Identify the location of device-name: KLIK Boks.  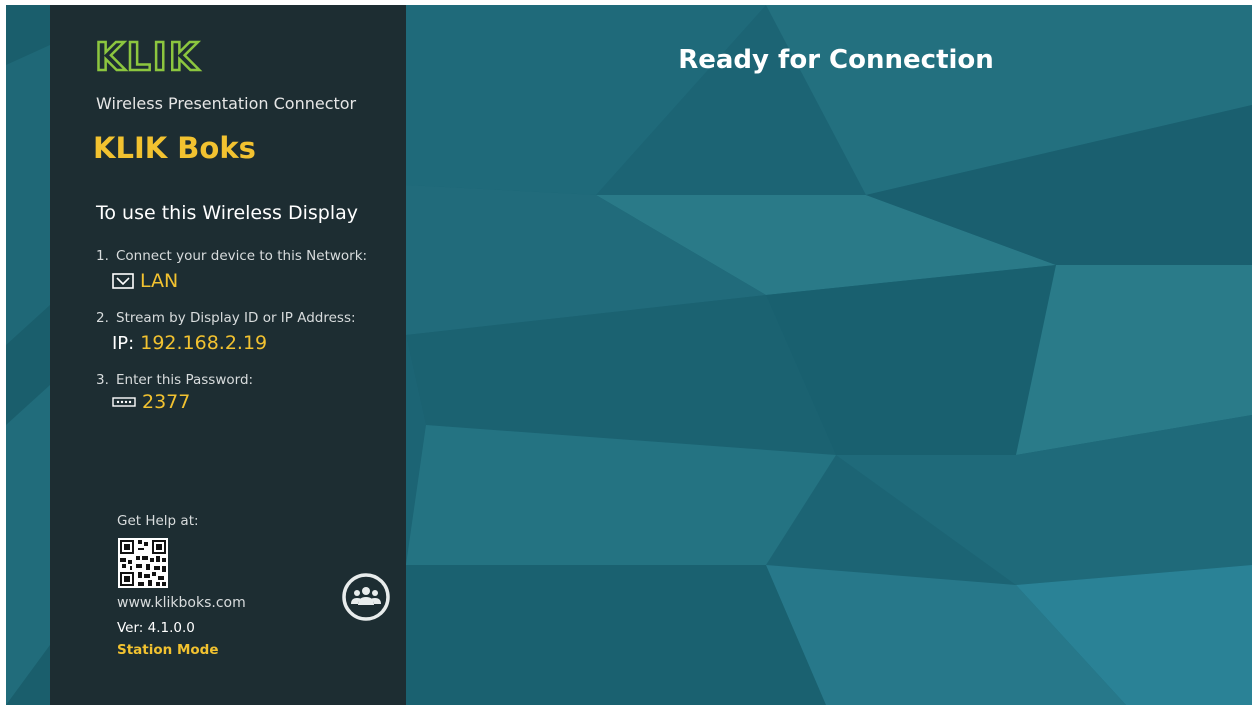
(174, 148).